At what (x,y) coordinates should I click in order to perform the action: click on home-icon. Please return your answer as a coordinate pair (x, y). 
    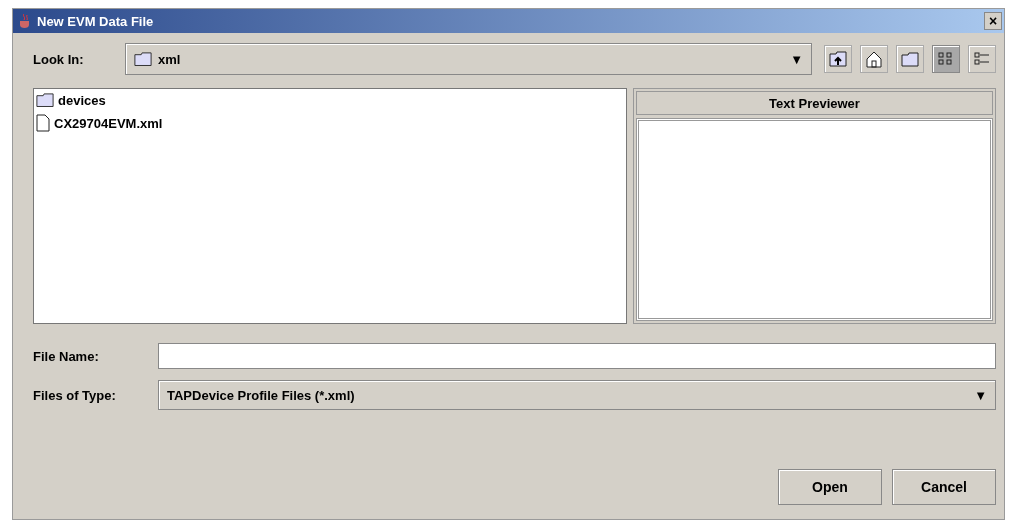
    Looking at the image, I should click on (874, 59).